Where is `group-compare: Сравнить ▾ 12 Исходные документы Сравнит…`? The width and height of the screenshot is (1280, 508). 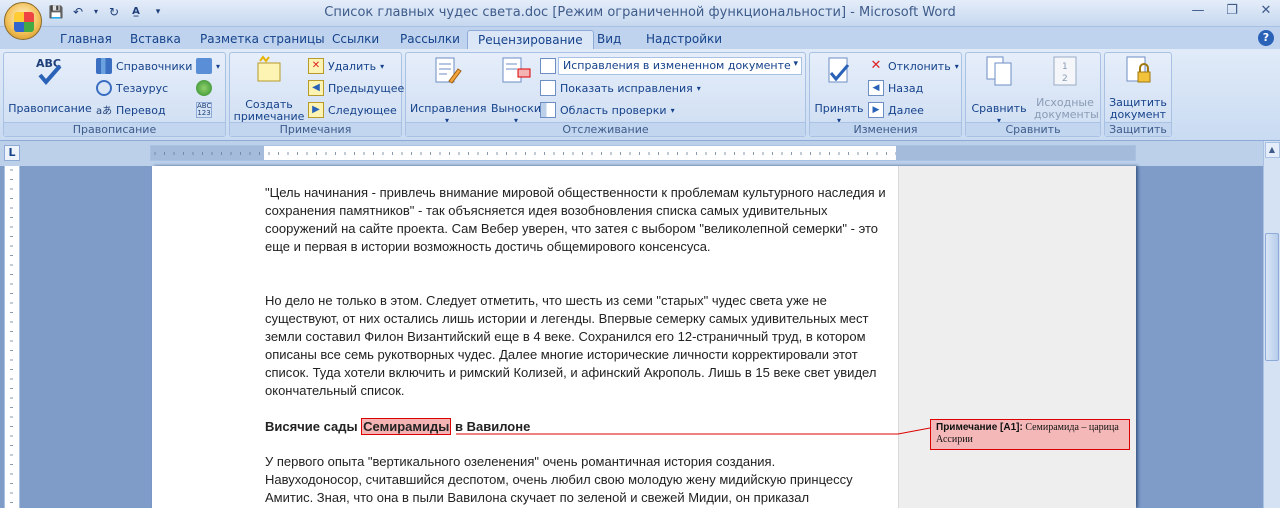 group-compare: Сравнить ▾ 12 Исходные документы Сравнит… is located at coordinates (1033, 94).